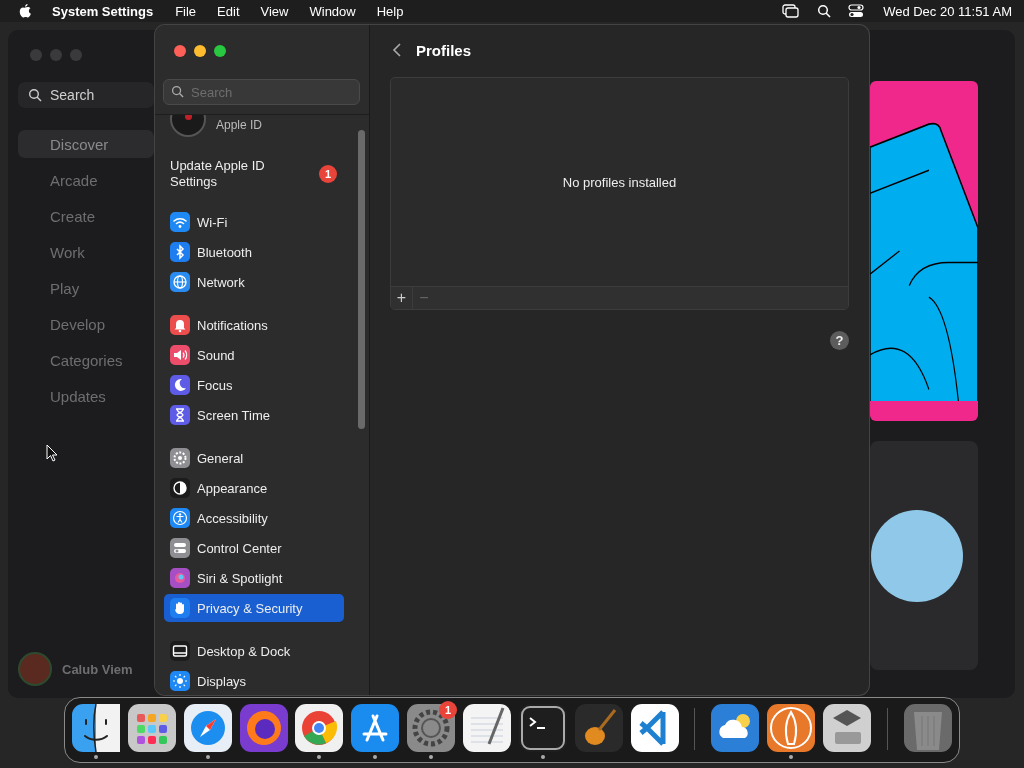  Describe the element at coordinates (151, 728) in the screenshot. I see `grid-icon` at that location.